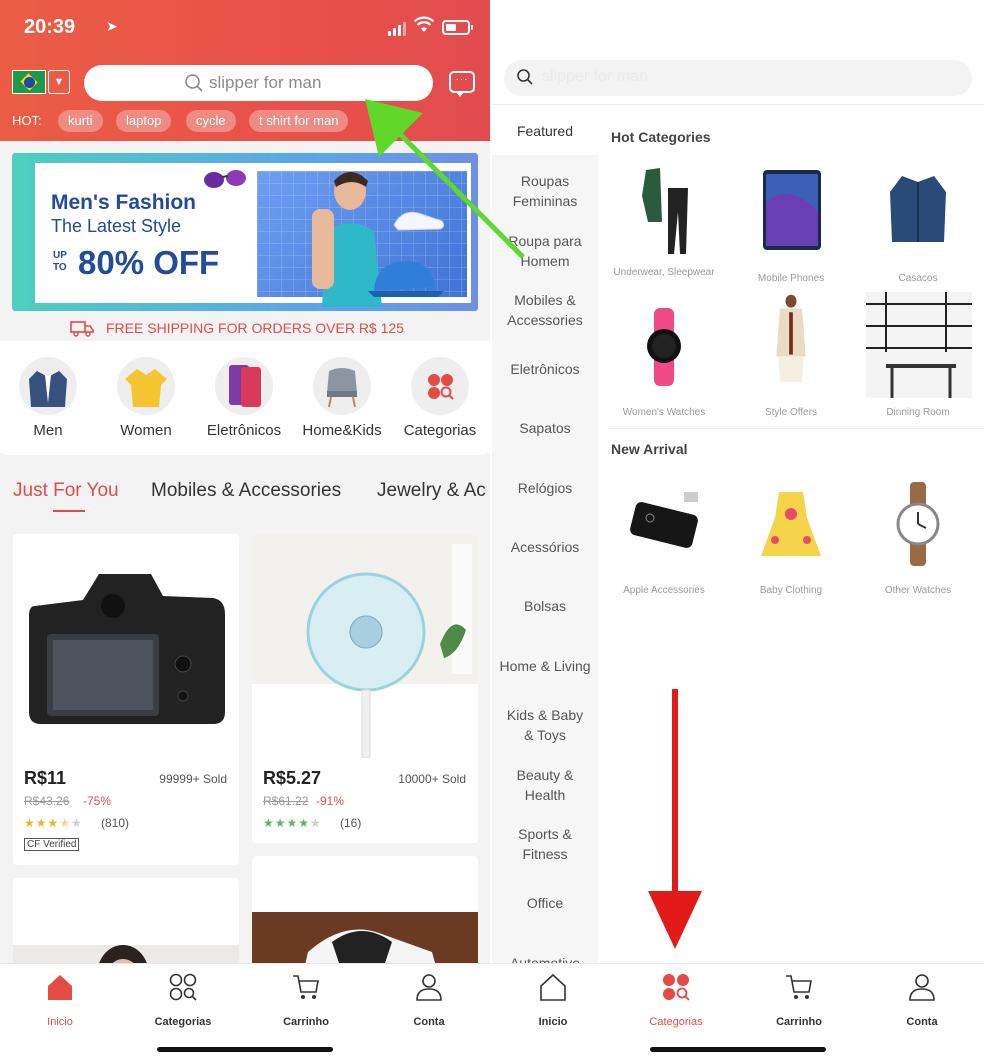 Image resolution: width=984 pixels, height=1063 pixels. What do you see at coordinates (115, 823) in the screenshot?
I see `review-count: (810)` at bounding box center [115, 823].